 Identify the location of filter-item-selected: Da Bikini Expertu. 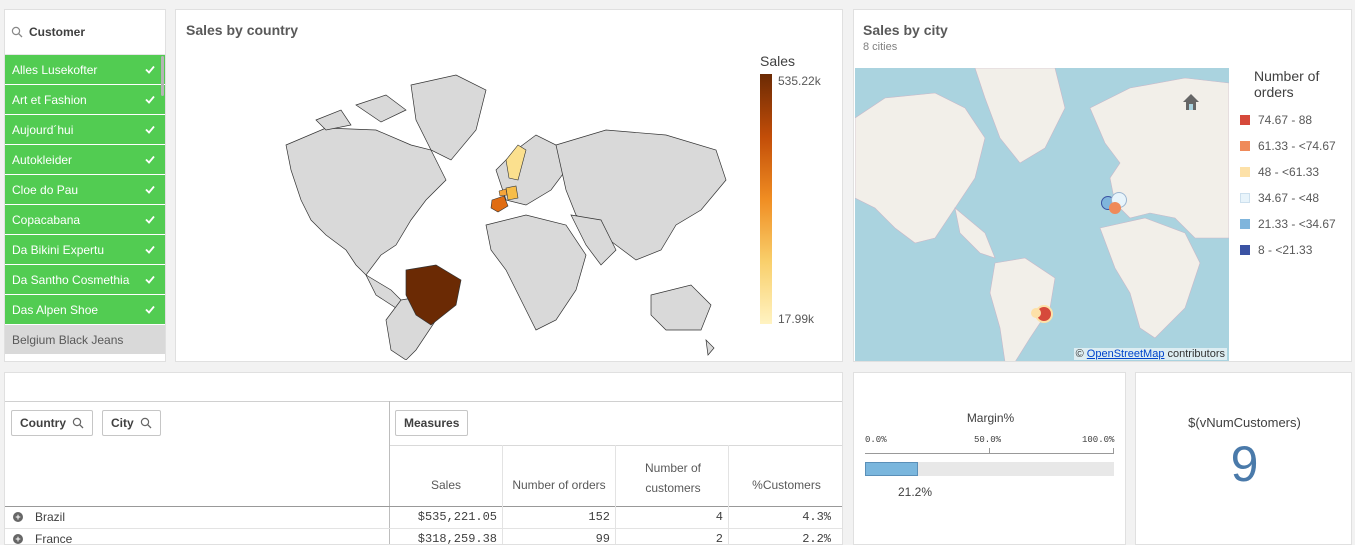
(85, 250).